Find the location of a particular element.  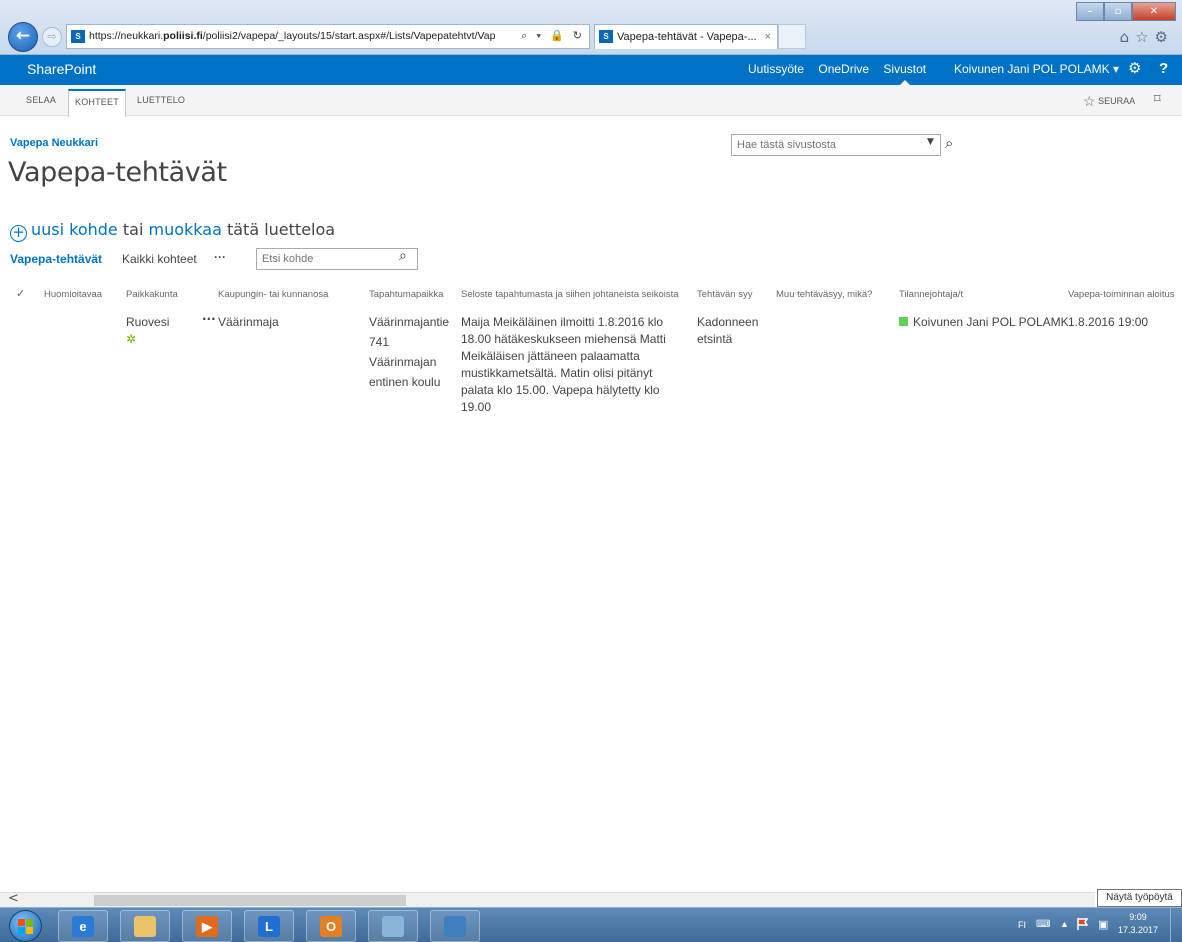

column-header-muu-syy: Muu tehtäväsyy, mikä? is located at coordinates (824, 294).